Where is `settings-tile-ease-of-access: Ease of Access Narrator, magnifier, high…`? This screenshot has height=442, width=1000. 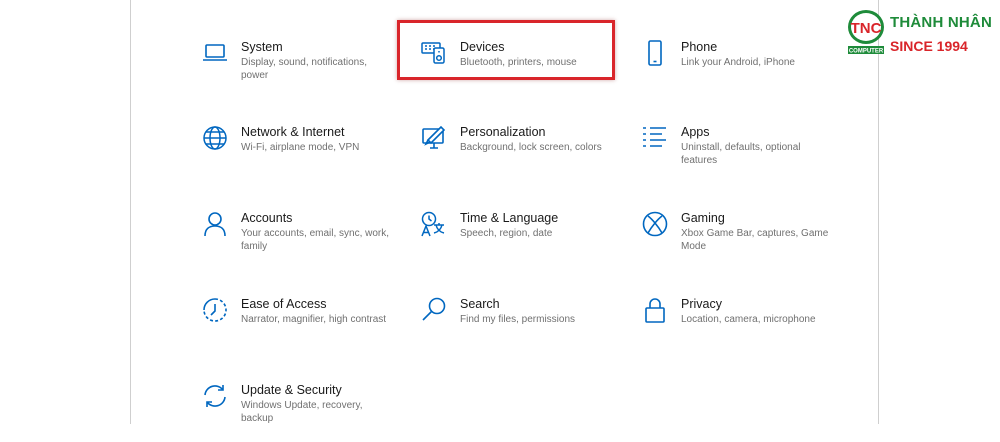
settings-tile-ease-of-access: Ease of Access Narrator, magnifier, high… is located at coordinates (296, 326).